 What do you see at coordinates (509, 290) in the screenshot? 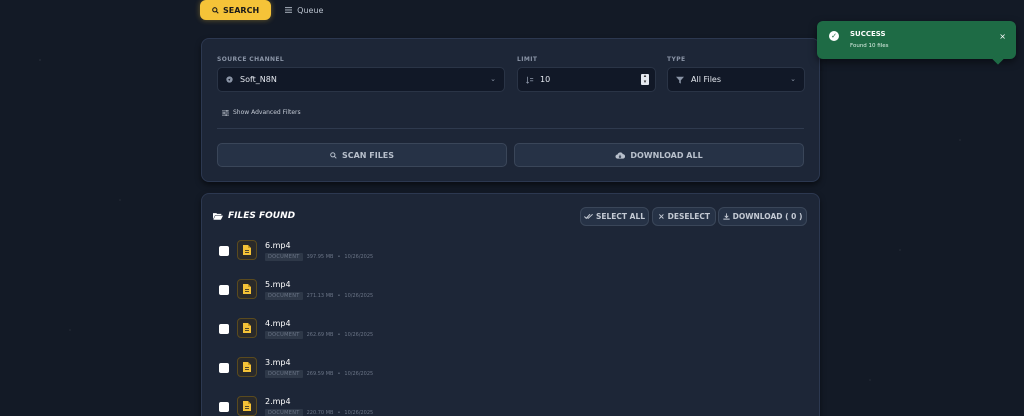
I see `file-row: 5.mp4 DOCUMENT 271.13 MB • 10/26/2025` at bounding box center [509, 290].